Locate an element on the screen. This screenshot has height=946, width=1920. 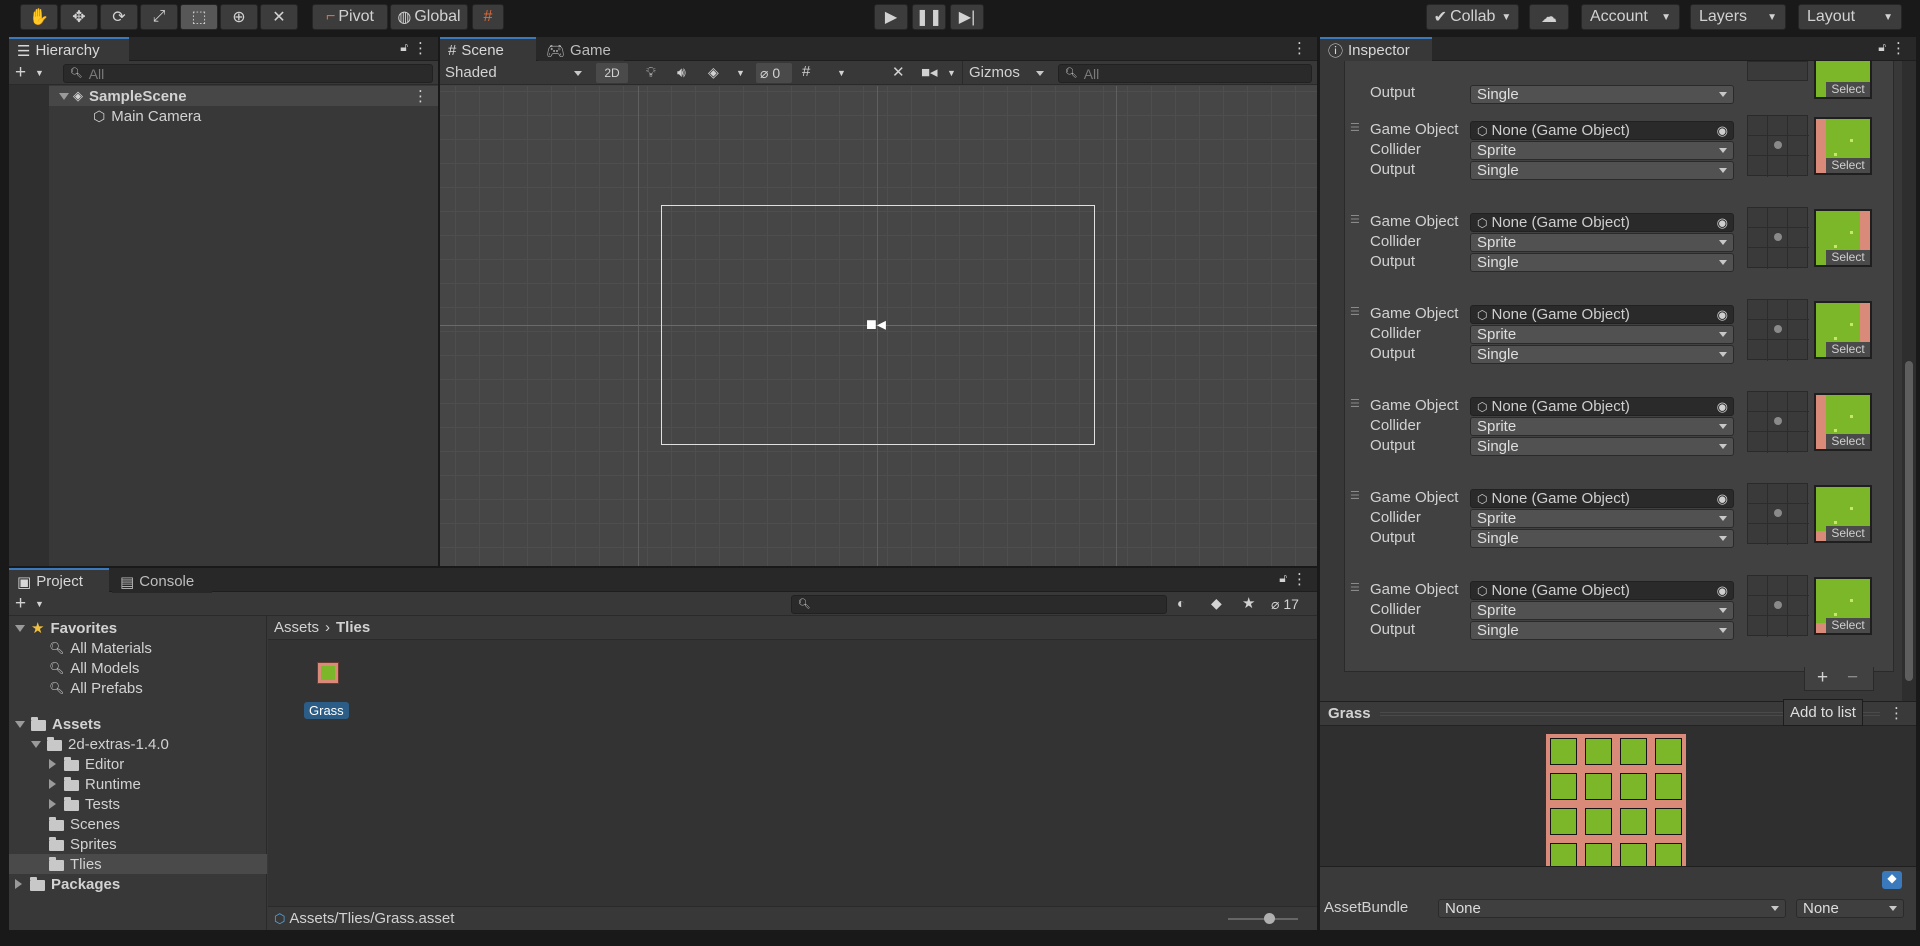
step-button: ▶| is located at coordinates (967, 17).